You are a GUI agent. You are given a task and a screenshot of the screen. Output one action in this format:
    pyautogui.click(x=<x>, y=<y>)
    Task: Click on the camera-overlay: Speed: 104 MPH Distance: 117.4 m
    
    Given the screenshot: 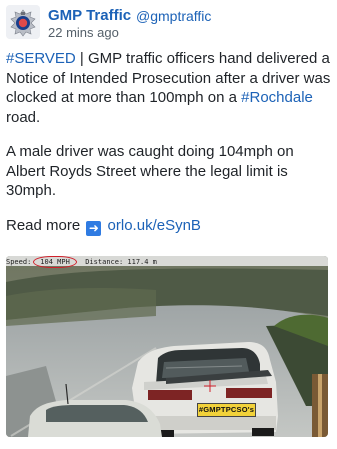 What is the action you would take?
    pyautogui.click(x=167, y=262)
    